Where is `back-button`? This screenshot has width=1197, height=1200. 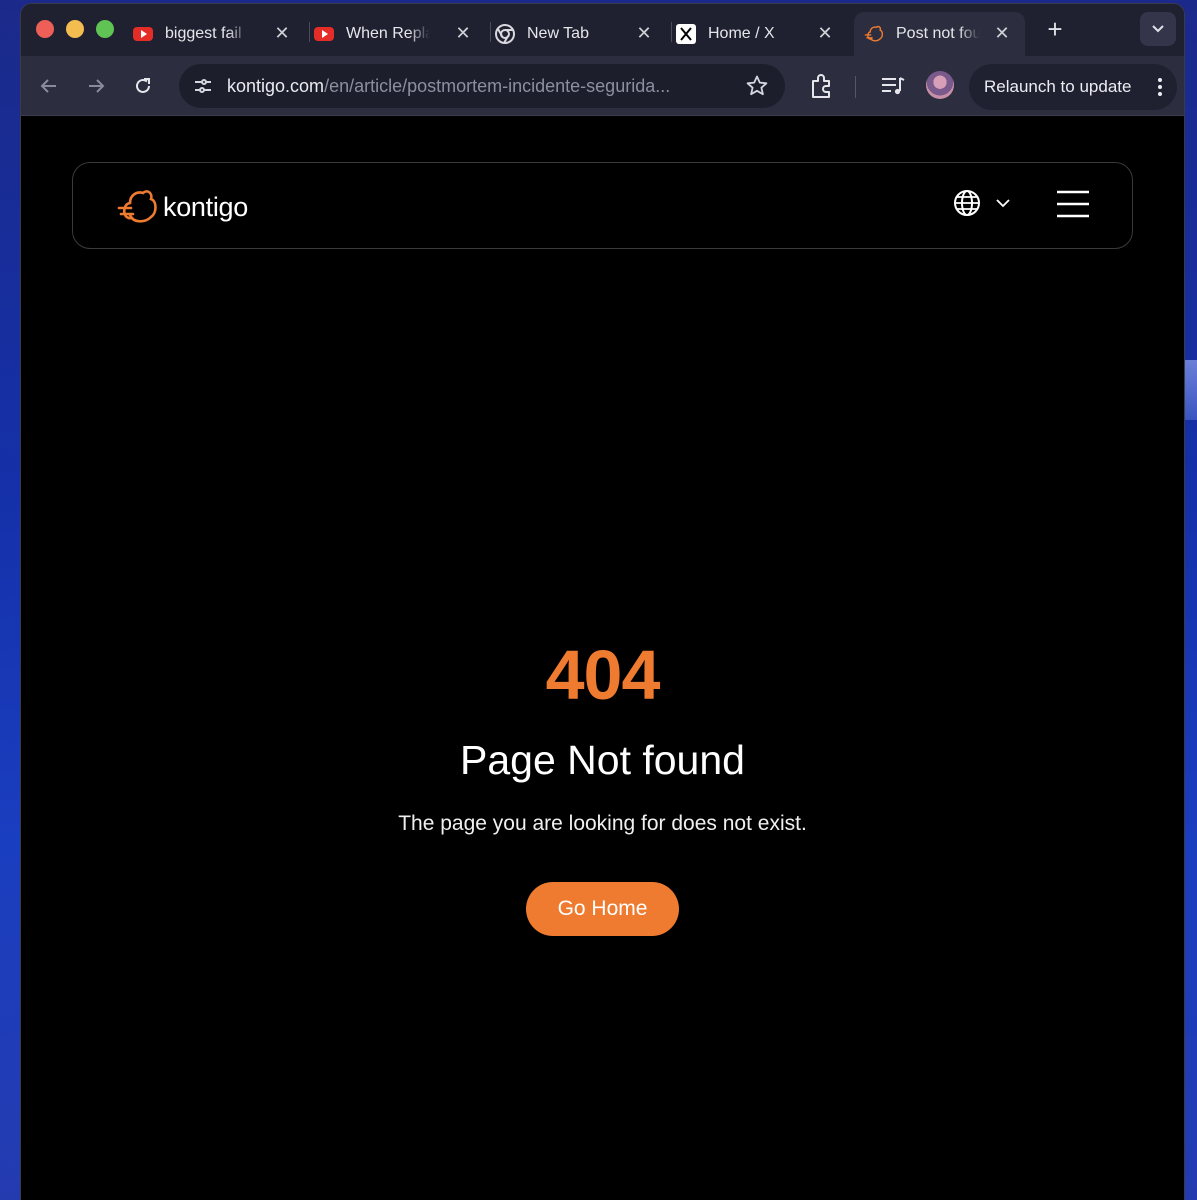
back-button is located at coordinates (49, 86).